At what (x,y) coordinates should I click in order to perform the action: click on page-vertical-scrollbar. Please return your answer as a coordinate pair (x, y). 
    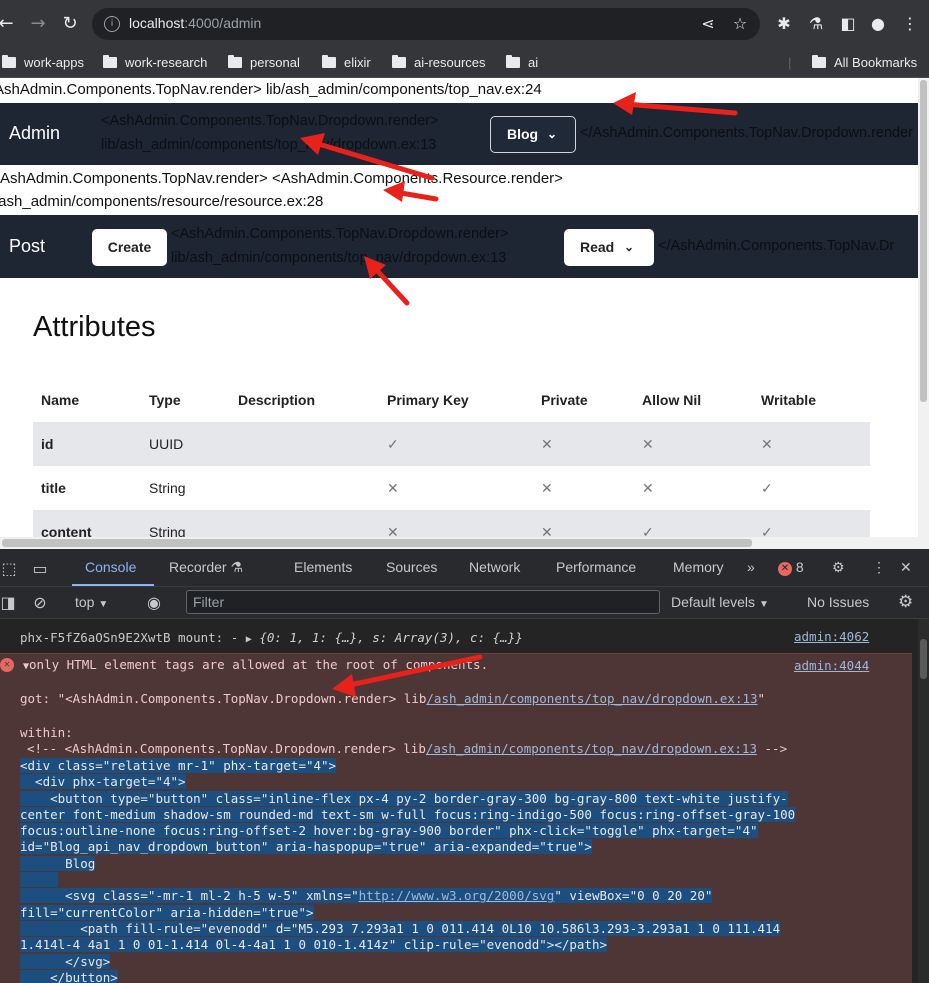
    Looking at the image, I should click on (923, 307).